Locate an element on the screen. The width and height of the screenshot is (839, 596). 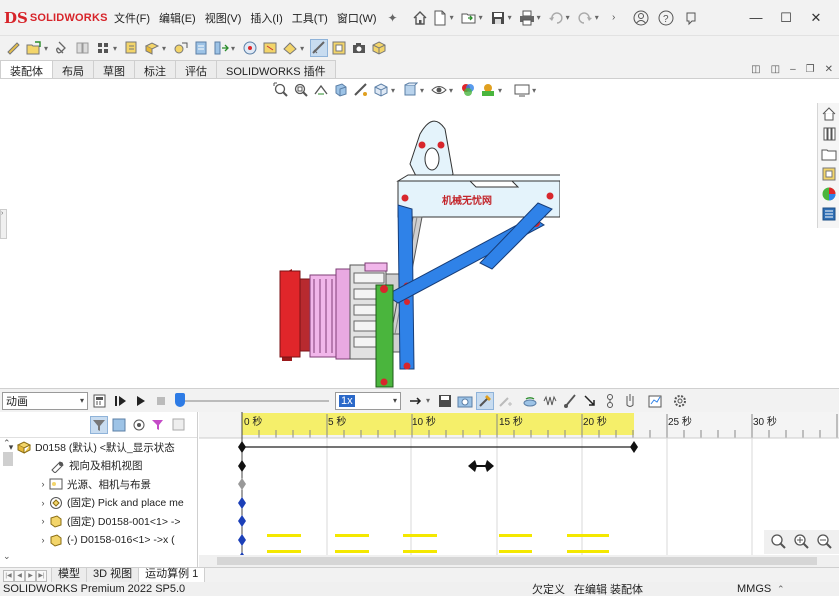
tree-row-pick-and-place: › (固定) Pick and place me is located at coordinates (98, 503).